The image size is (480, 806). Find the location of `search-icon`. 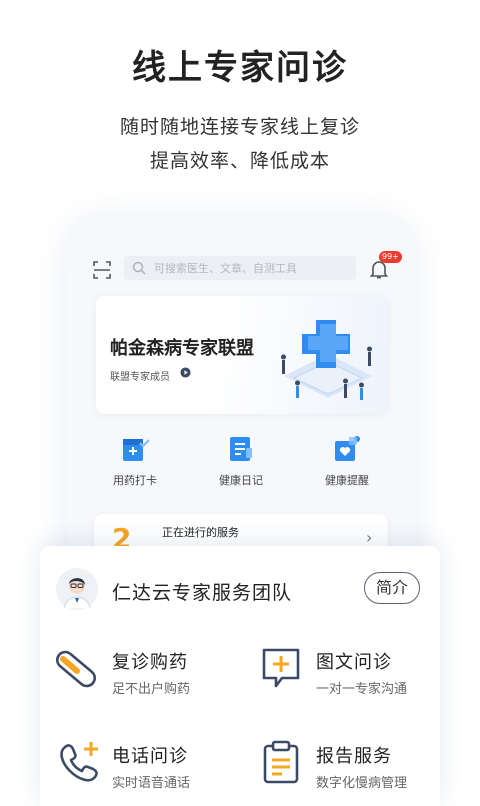

search-icon is located at coordinates (139, 268).